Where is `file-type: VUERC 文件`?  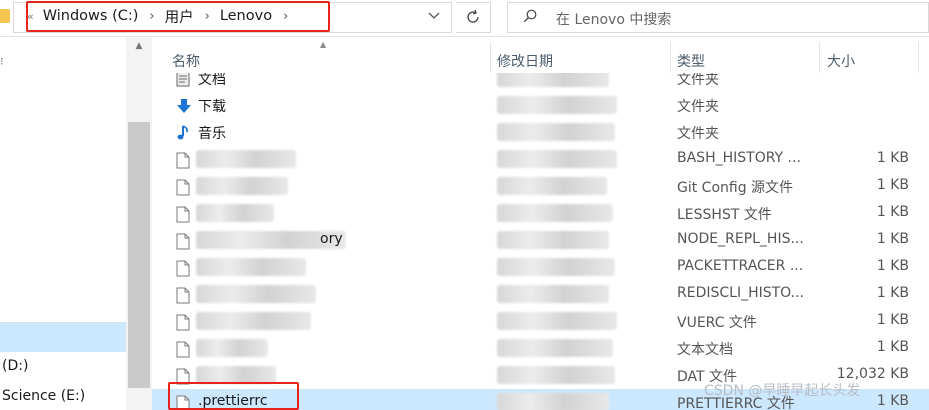 file-type: VUERC 文件 is located at coordinates (717, 323).